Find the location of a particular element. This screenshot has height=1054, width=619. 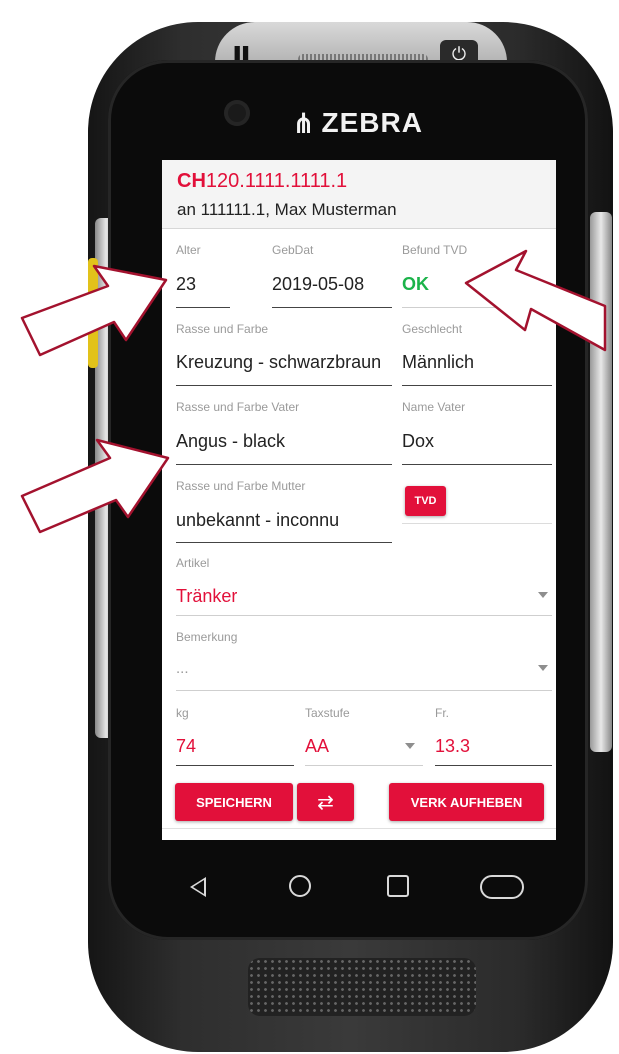

assistant-icon is located at coordinates (502, 887).